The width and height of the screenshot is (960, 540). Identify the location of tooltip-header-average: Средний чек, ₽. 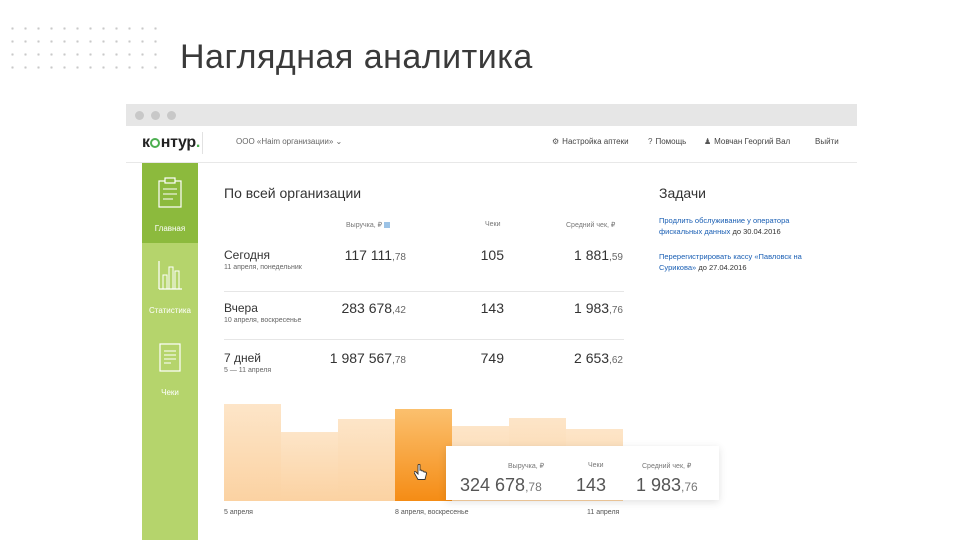
(667, 466).